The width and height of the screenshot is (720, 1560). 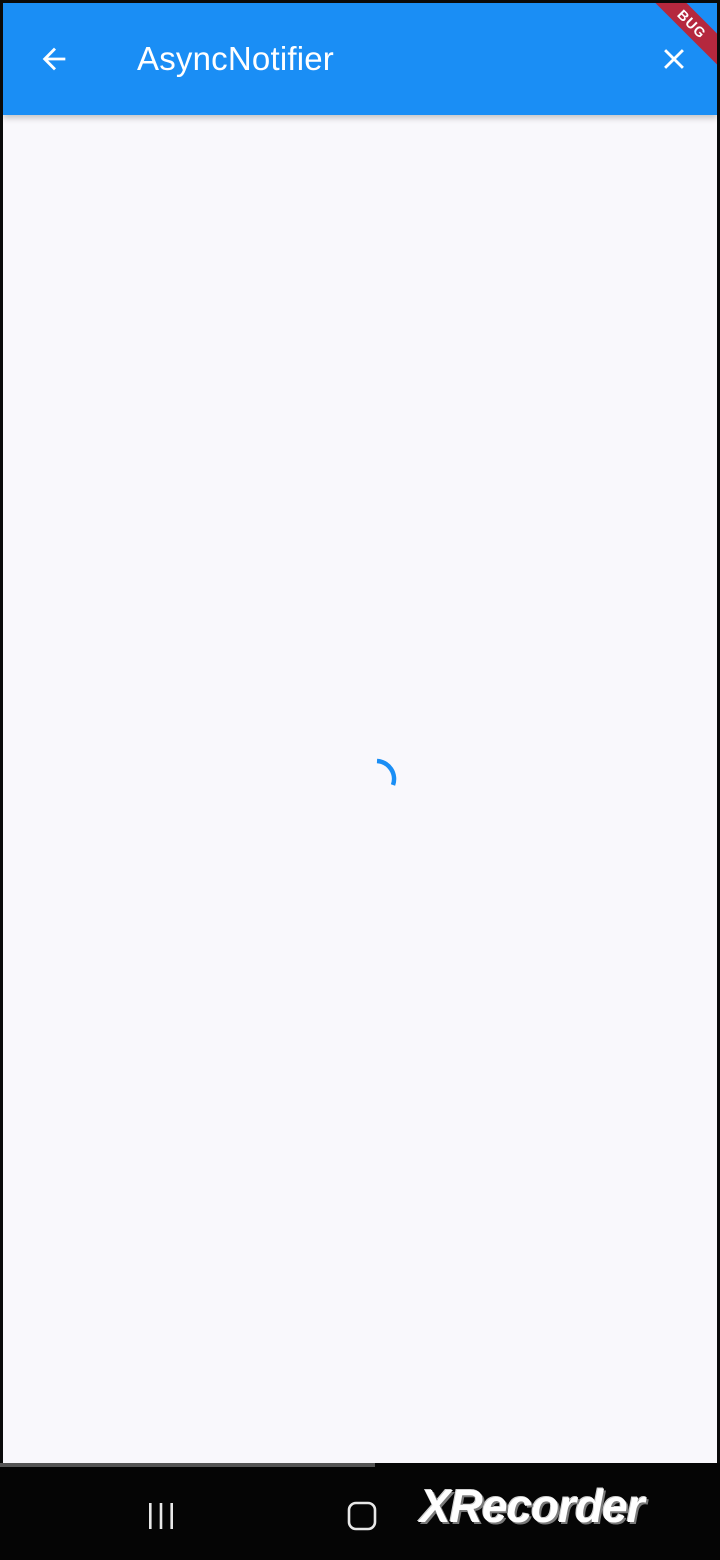 What do you see at coordinates (161, 1516) in the screenshot?
I see `recents-icon` at bounding box center [161, 1516].